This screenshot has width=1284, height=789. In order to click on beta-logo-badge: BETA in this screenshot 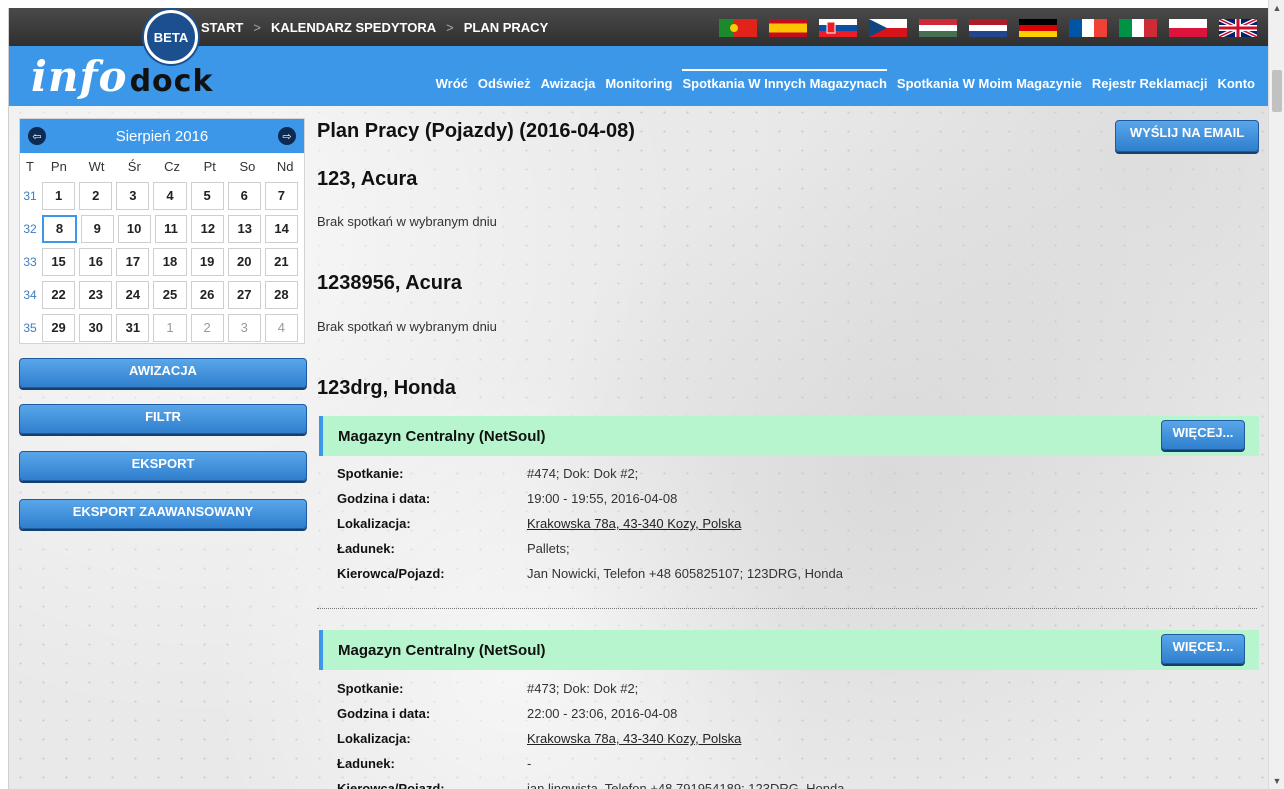, I will do `click(171, 37)`.